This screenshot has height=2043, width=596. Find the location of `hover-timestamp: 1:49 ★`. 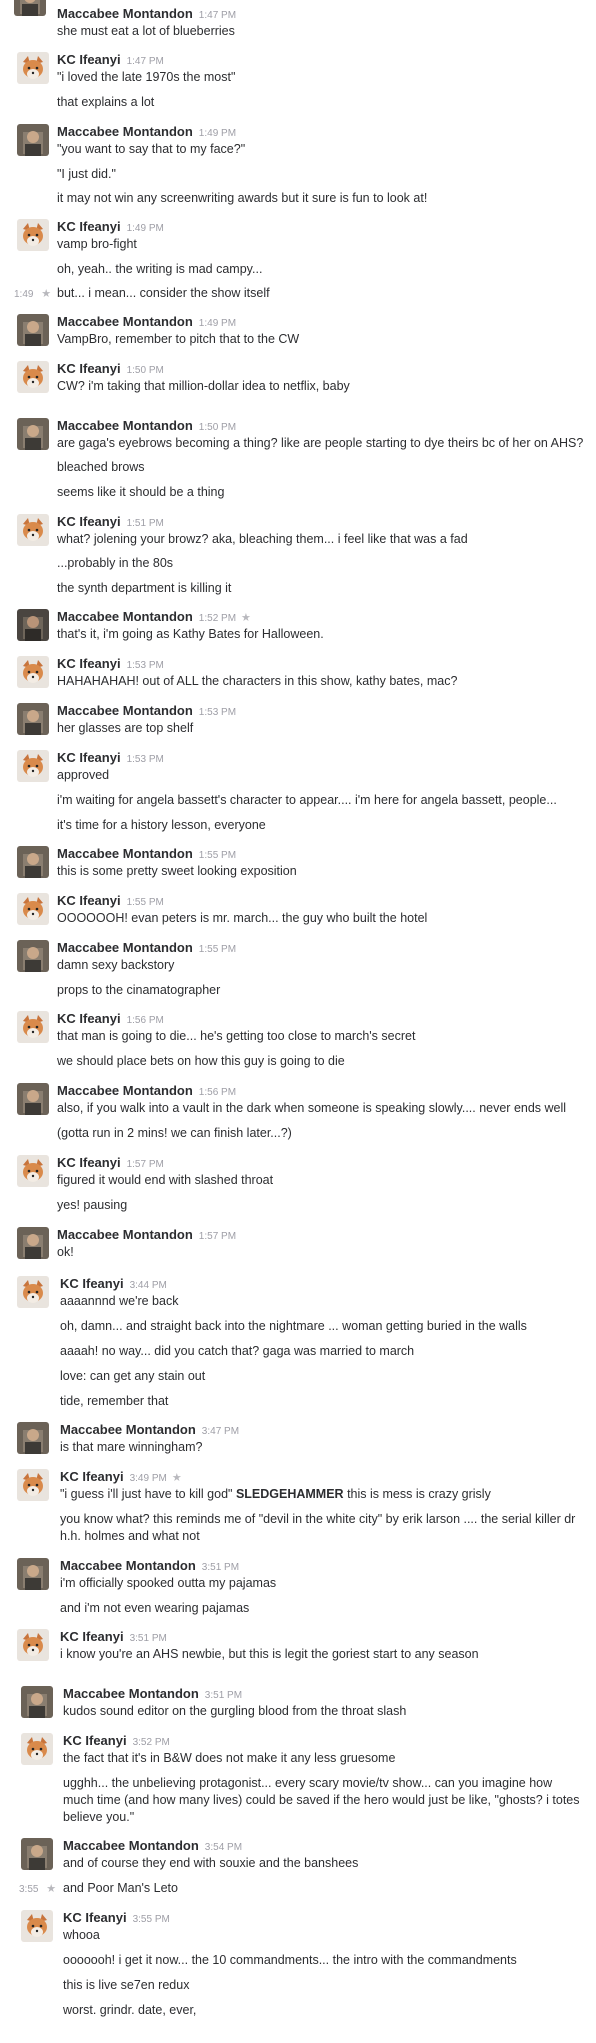

hover-timestamp: 1:49 ★ is located at coordinates (32, 293).